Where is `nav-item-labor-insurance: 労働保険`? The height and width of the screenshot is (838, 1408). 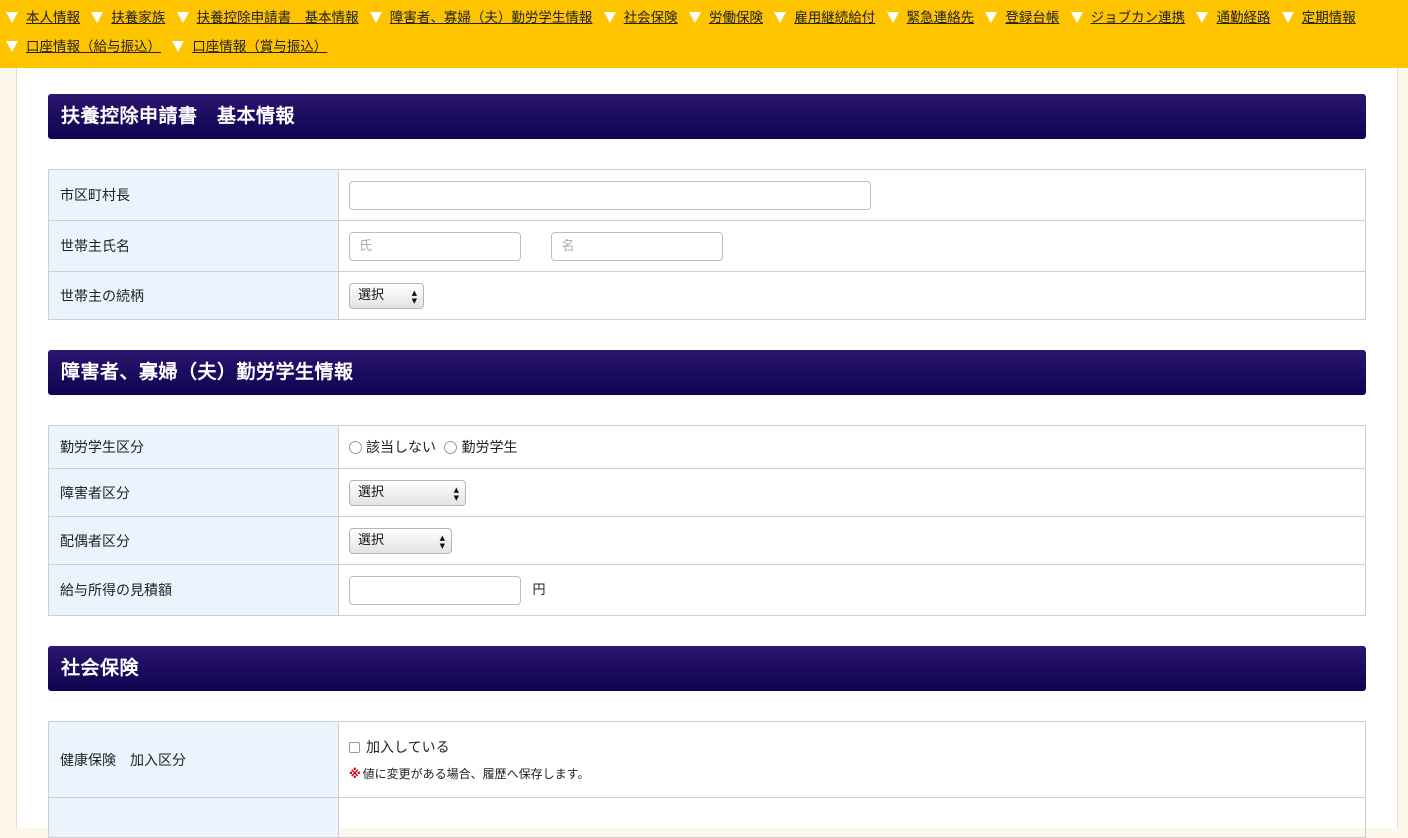
nav-item-labor-insurance: 労働保険 is located at coordinates (725, 18).